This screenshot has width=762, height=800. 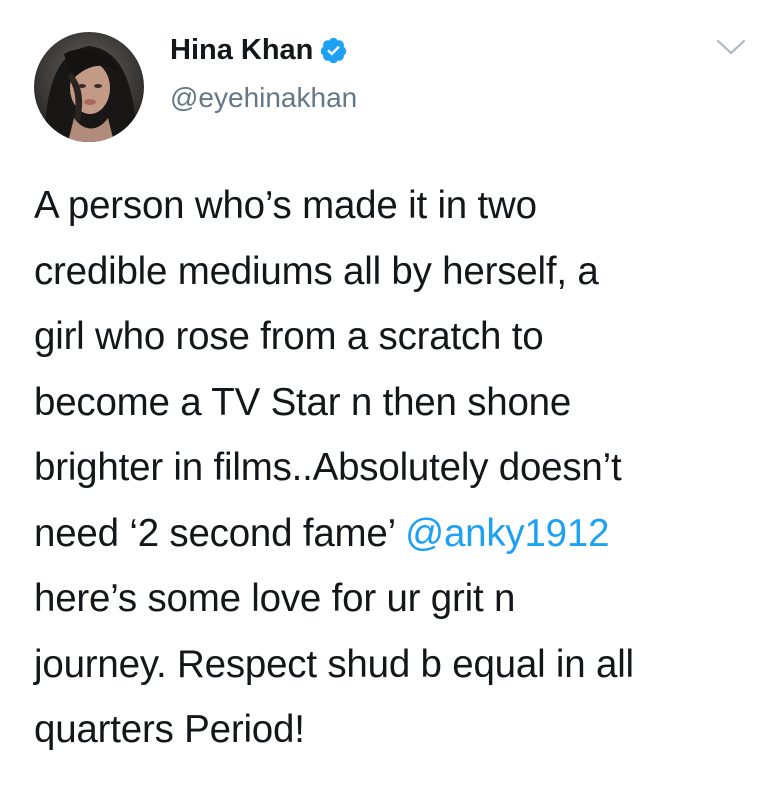 I want to click on tweet-line-8: journey. Respect shud b equal in all, so click(x=334, y=664).